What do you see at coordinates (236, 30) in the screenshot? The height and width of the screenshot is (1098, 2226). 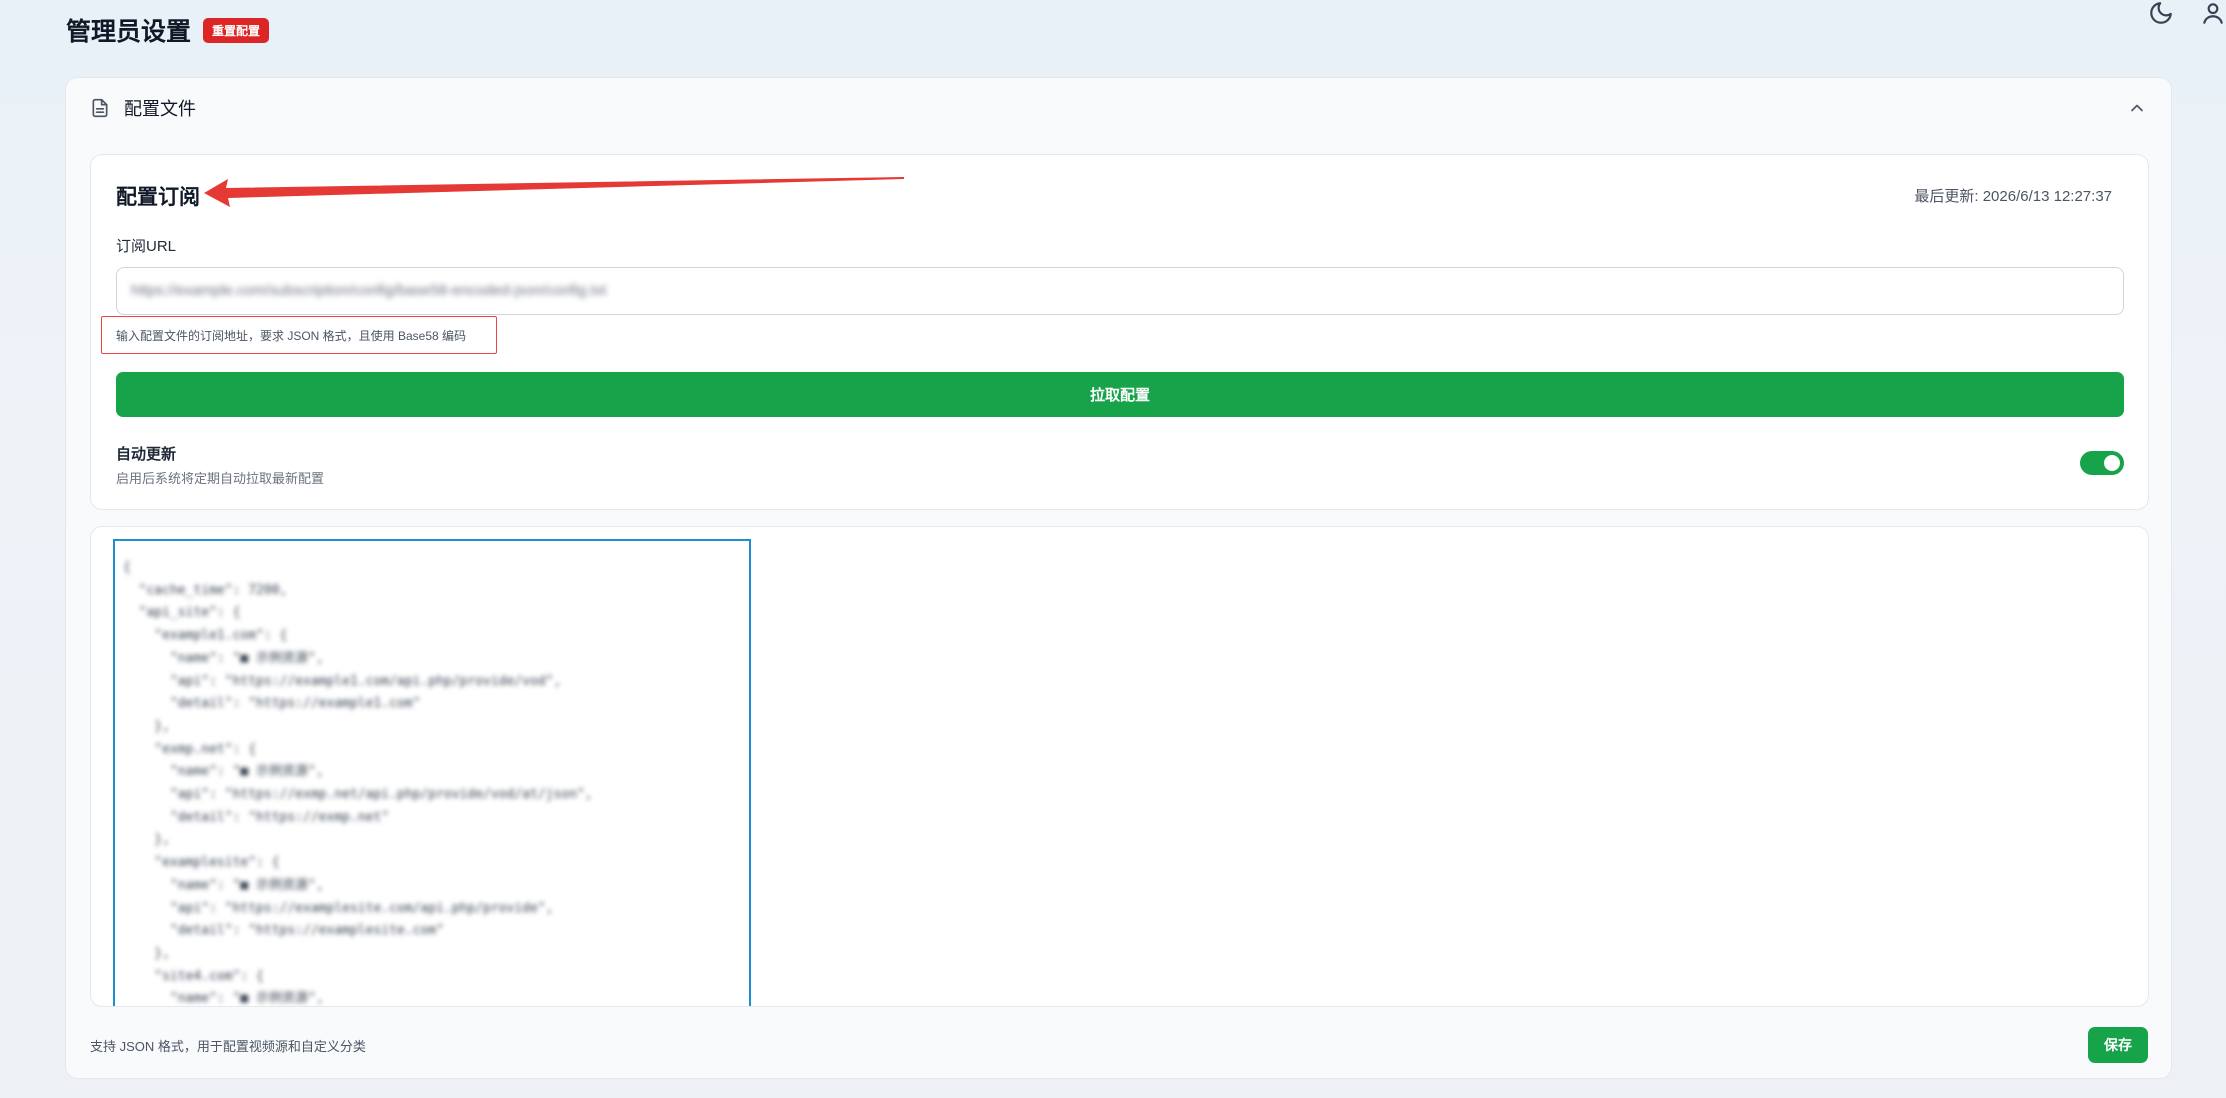 I see `reset-config-badge: 重置配置` at bounding box center [236, 30].